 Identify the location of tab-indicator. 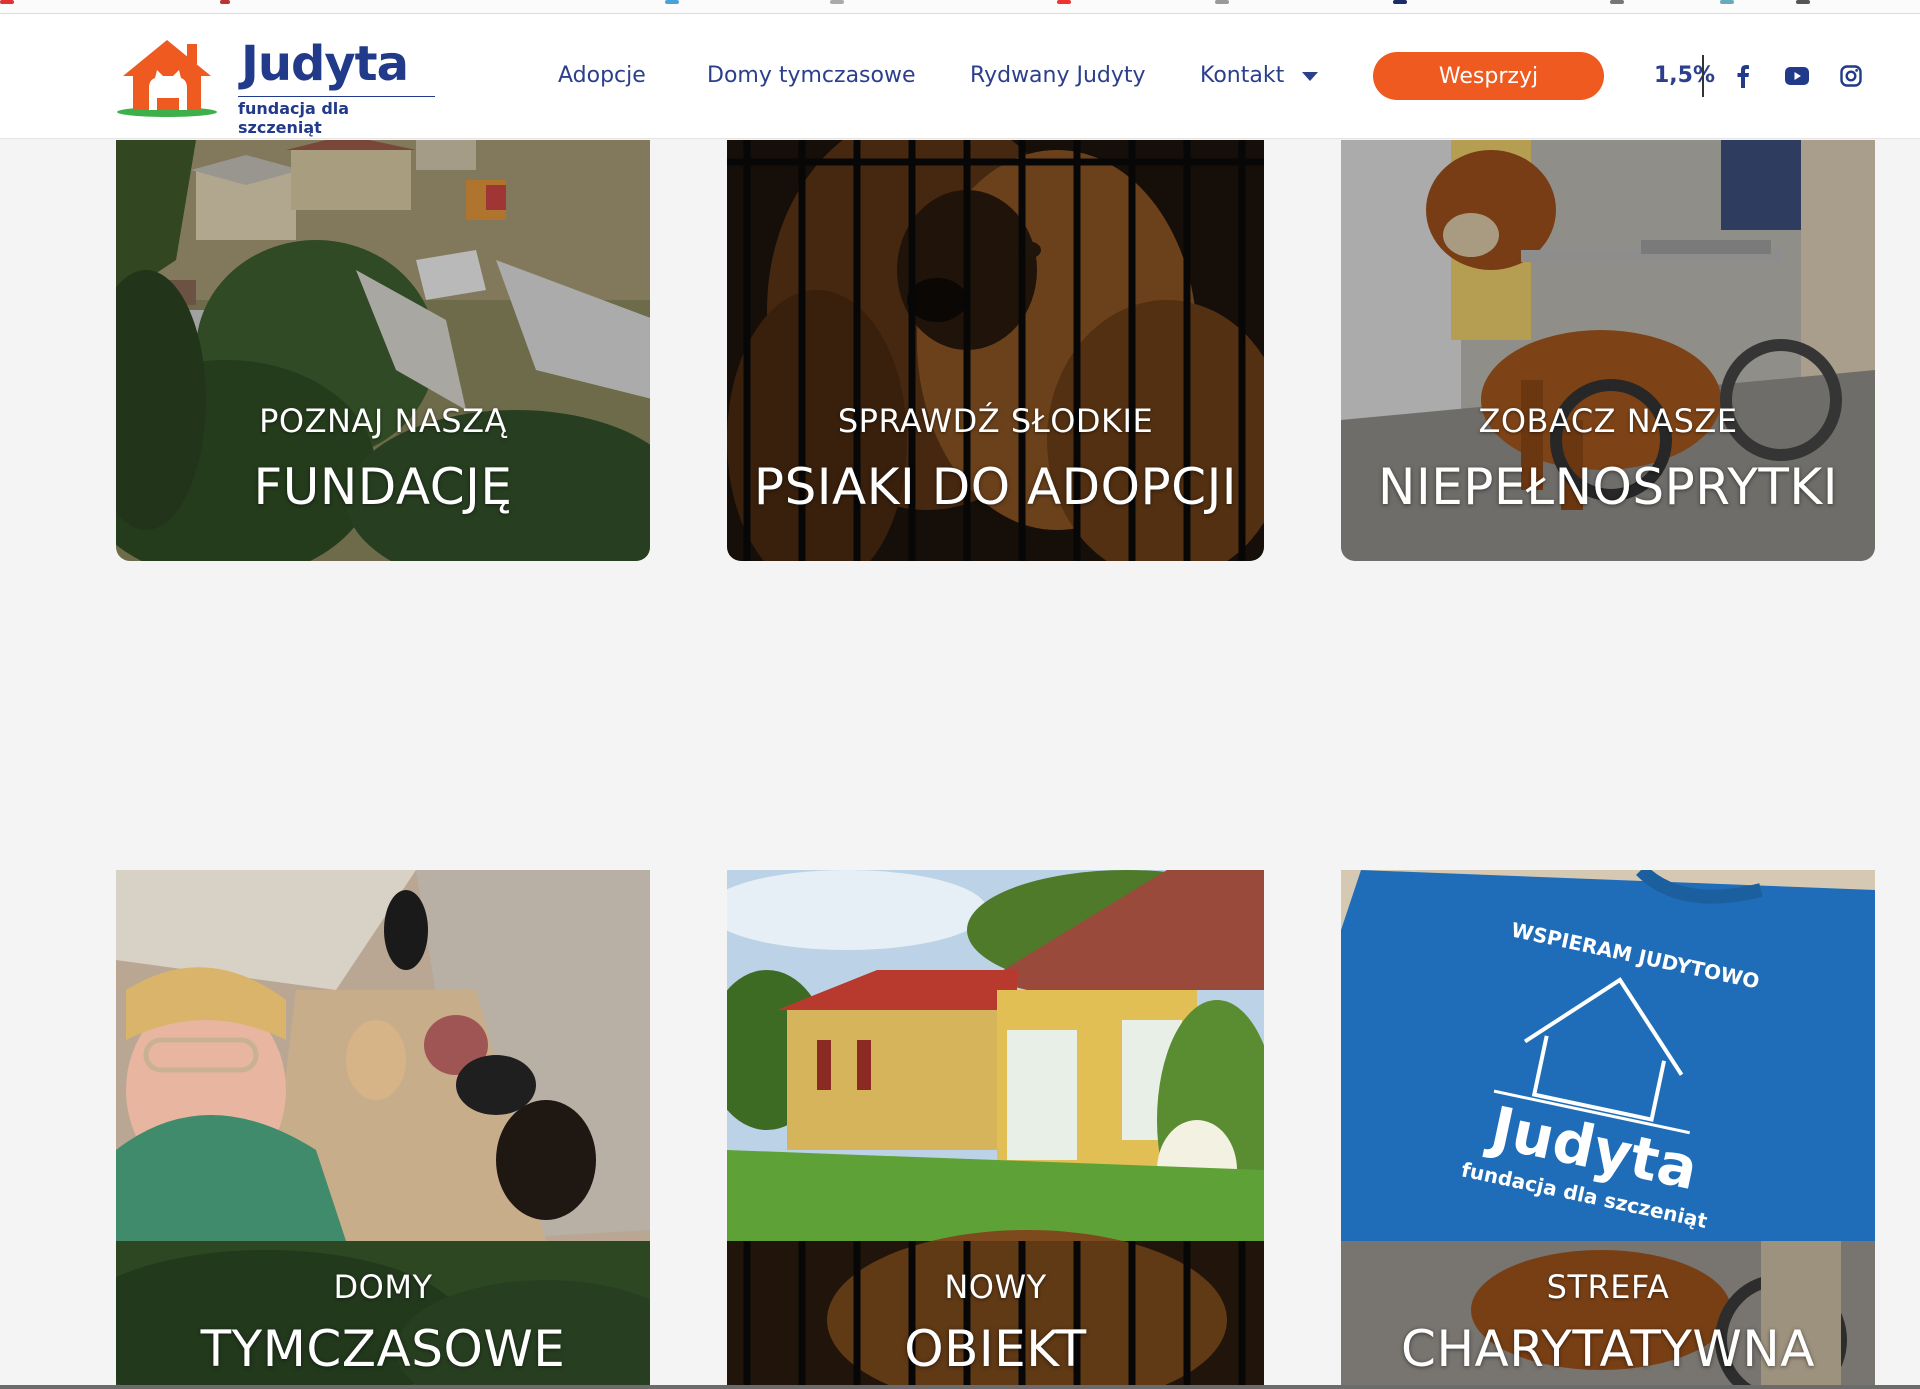
(7, 2).